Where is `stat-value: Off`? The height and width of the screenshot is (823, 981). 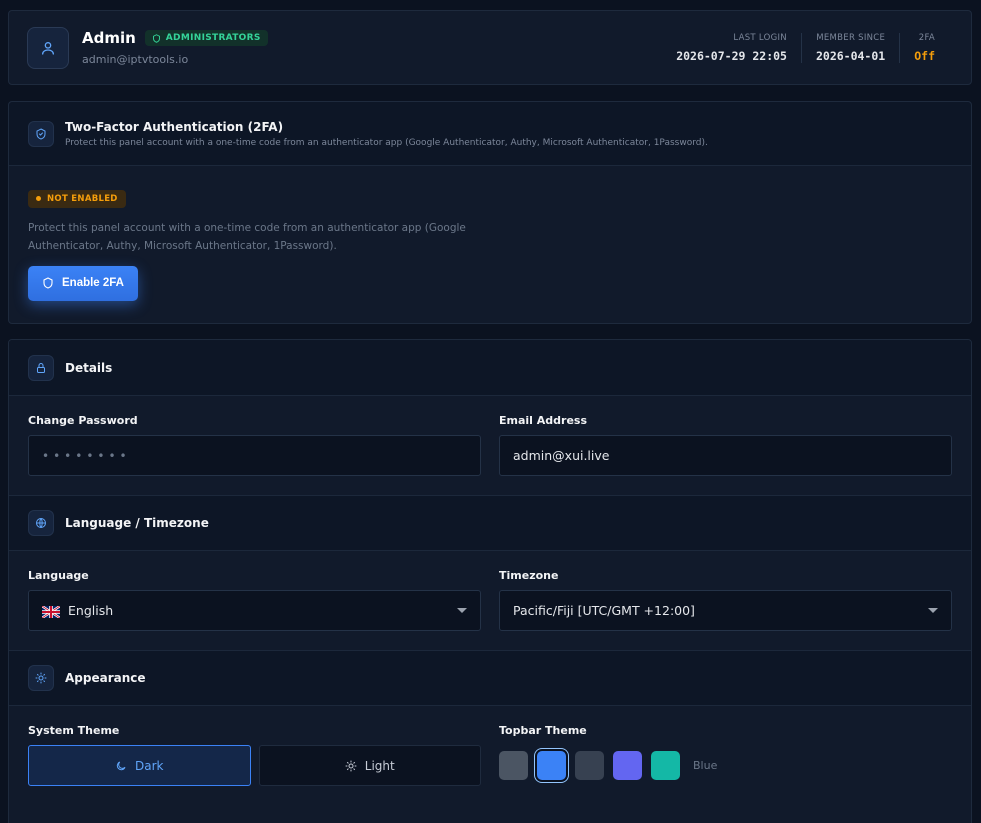 stat-value: Off is located at coordinates (924, 55).